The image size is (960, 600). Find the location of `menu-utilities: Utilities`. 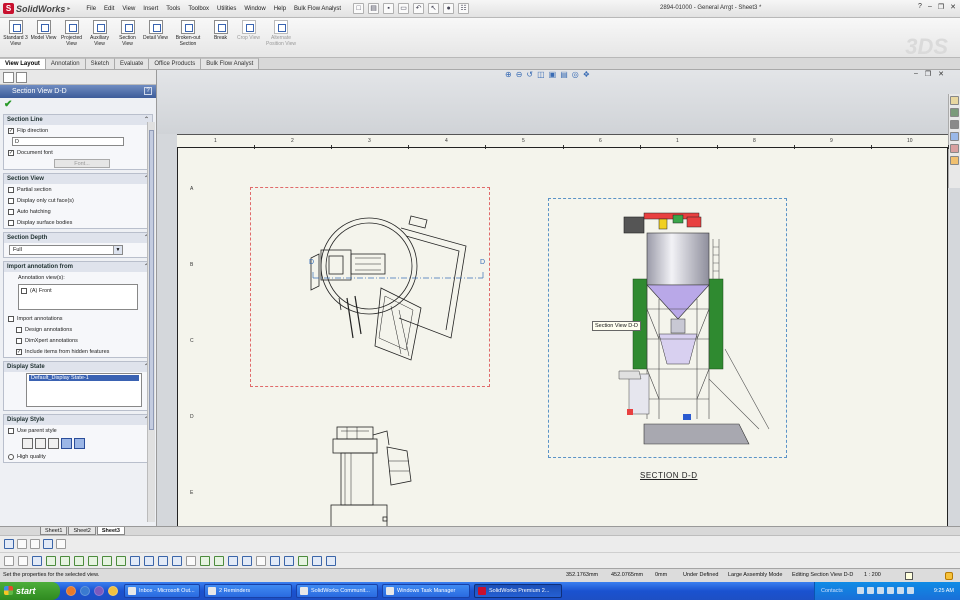

menu-utilities: Utilities is located at coordinates (226, 9).